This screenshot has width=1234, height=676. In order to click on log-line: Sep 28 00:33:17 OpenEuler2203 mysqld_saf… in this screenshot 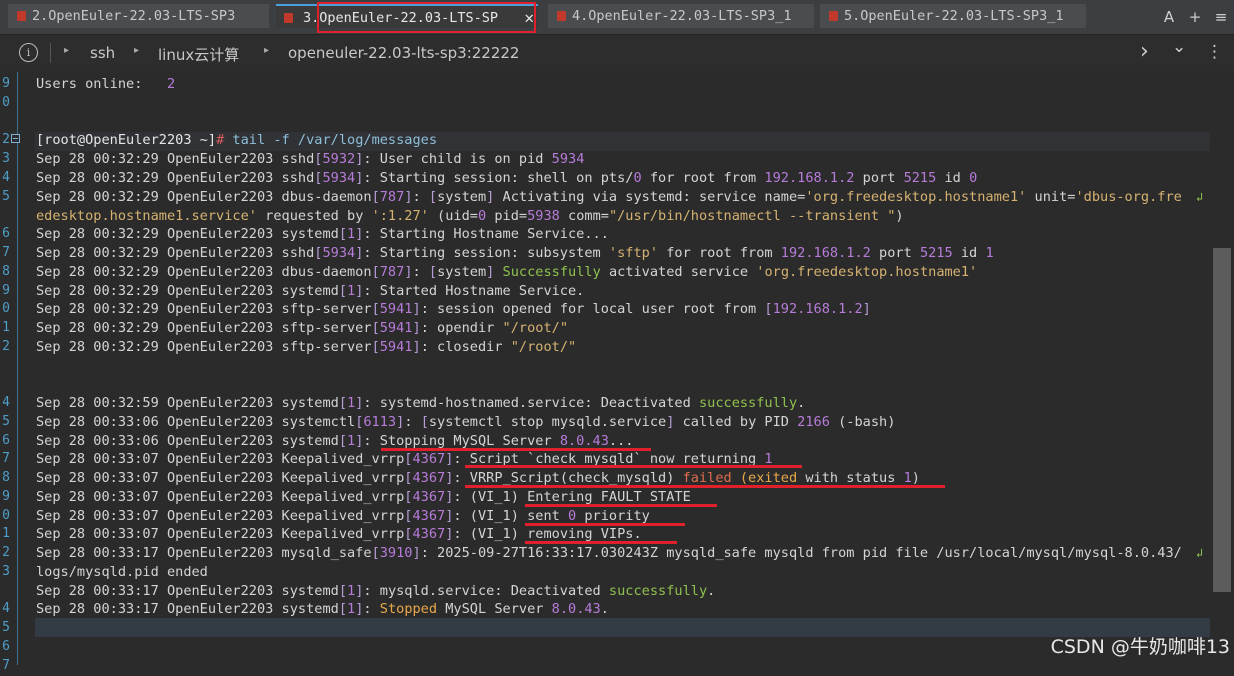, I will do `click(609, 553)`.